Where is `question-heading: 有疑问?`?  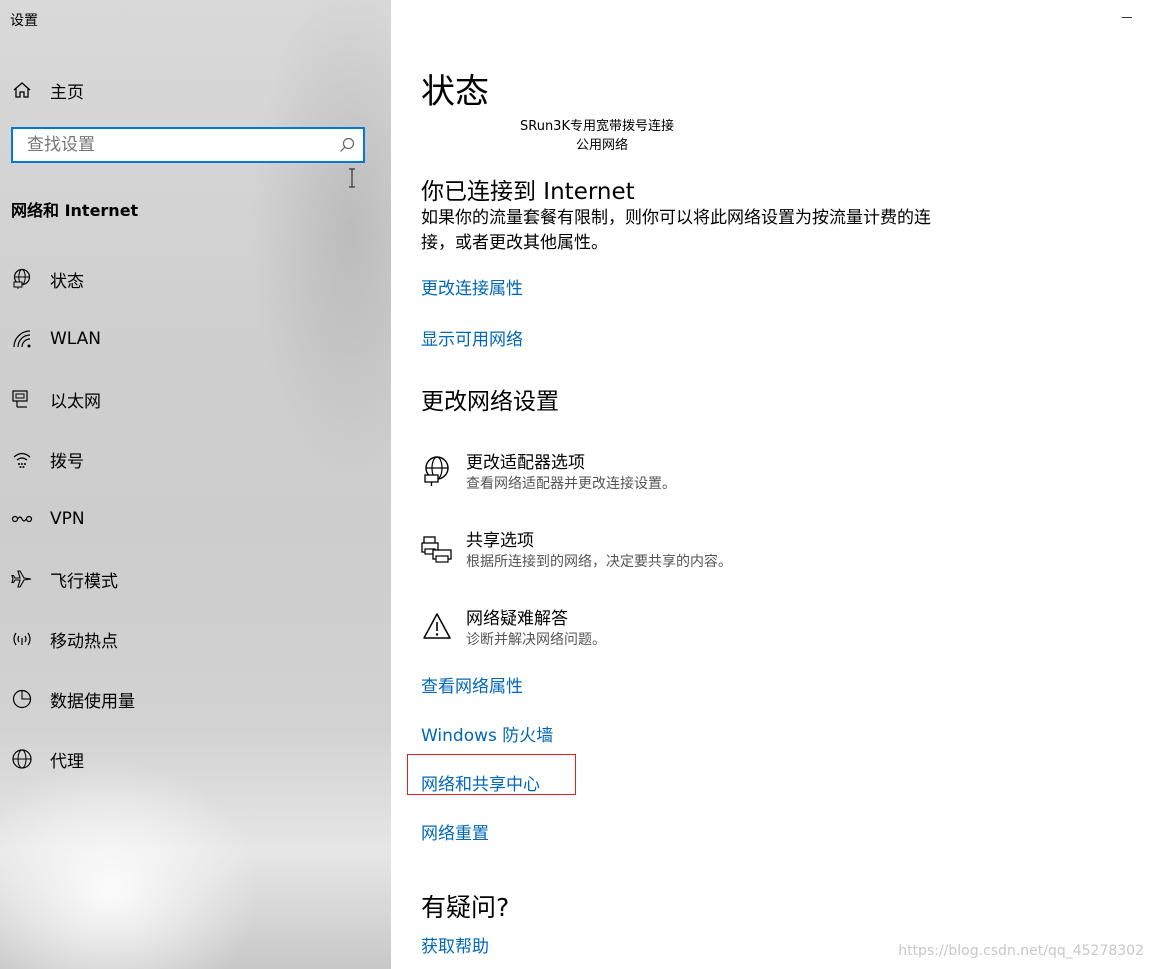 question-heading: 有疑问? is located at coordinates (465, 907).